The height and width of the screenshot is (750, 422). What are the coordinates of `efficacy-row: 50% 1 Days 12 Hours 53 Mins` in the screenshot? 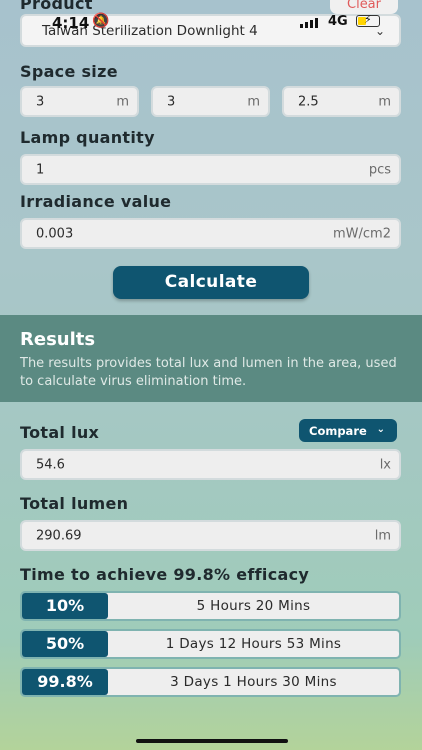 It's located at (210, 644).